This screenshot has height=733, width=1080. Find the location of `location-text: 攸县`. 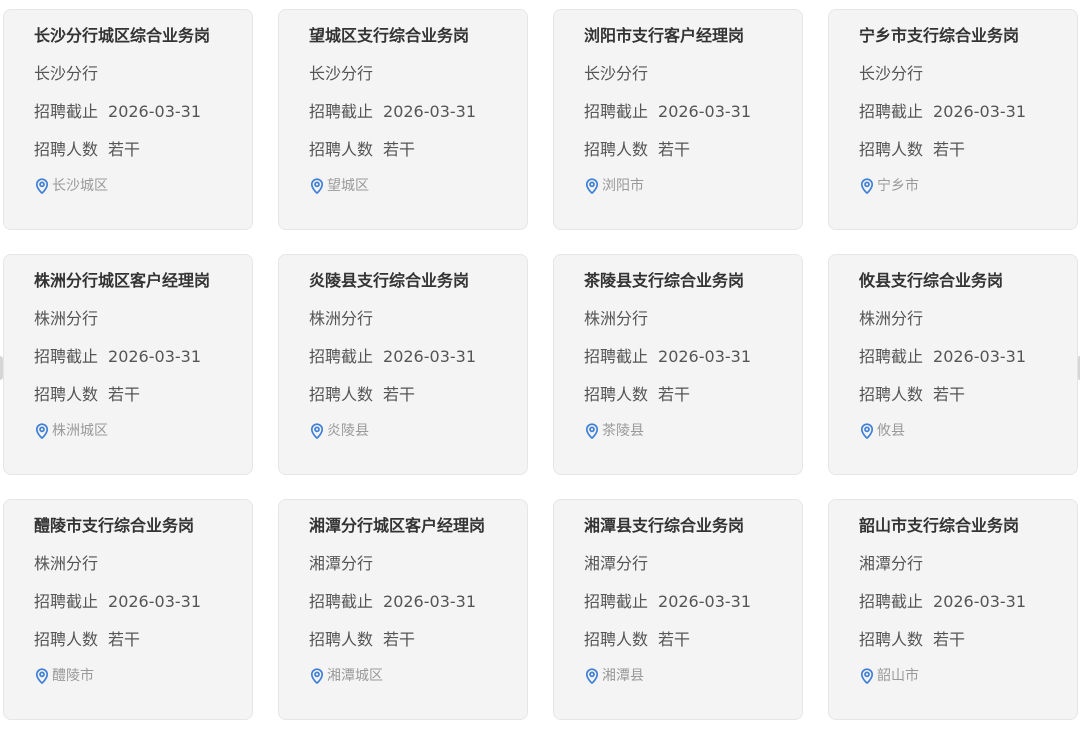

location-text: 攸县 is located at coordinates (891, 431).